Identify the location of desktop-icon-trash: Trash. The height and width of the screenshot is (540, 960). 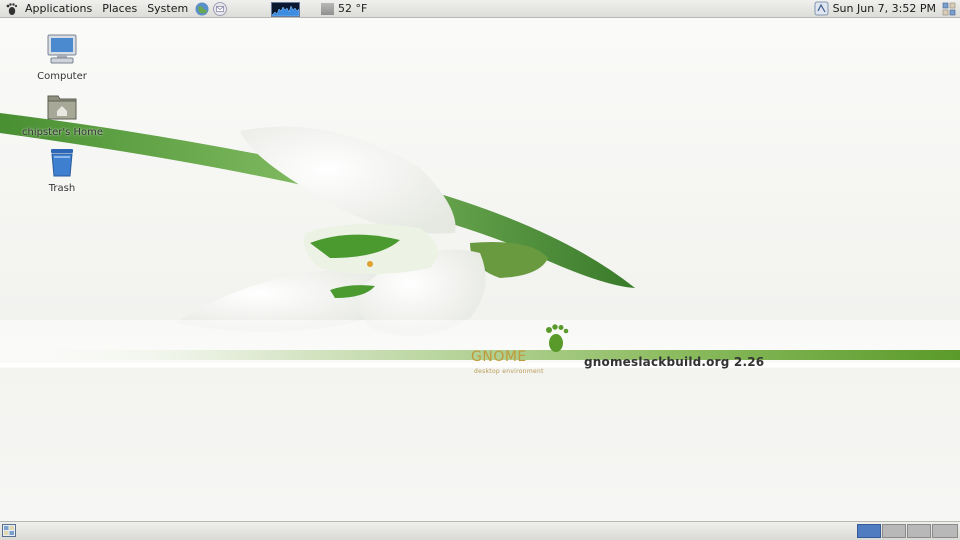
(62, 170).